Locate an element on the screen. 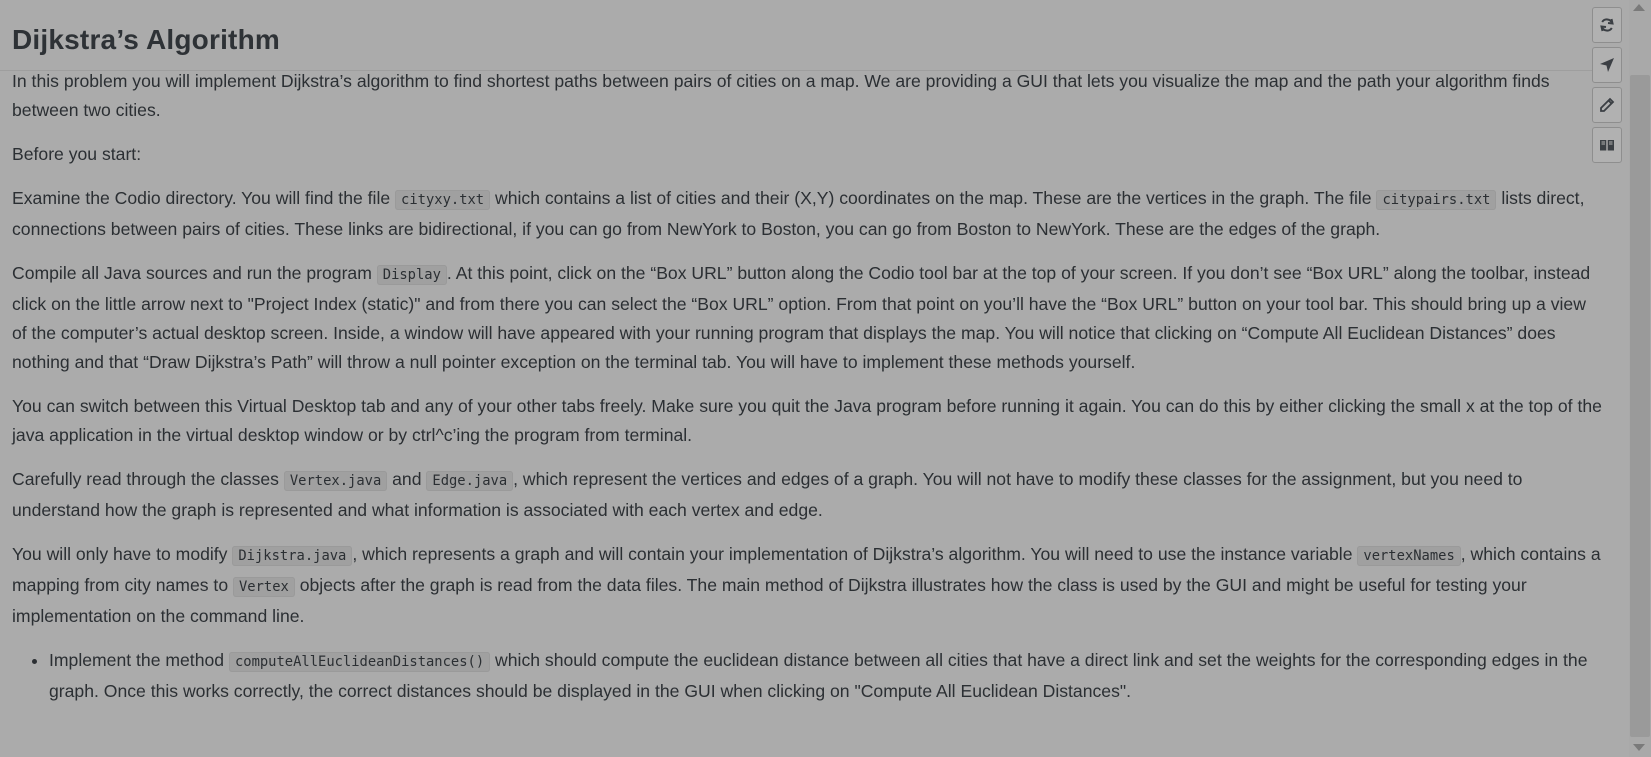 This screenshot has height=757, width=1651. side-toolbar is located at coordinates (1608, 87).